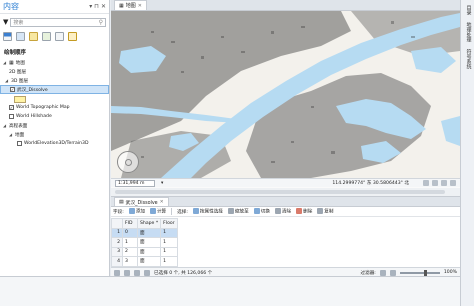 The height and width of the screenshot is (306, 474). Describe the element at coordinates (58, 22) in the screenshot. I see `contents-search-input: 搜索 ⚲` at that location.